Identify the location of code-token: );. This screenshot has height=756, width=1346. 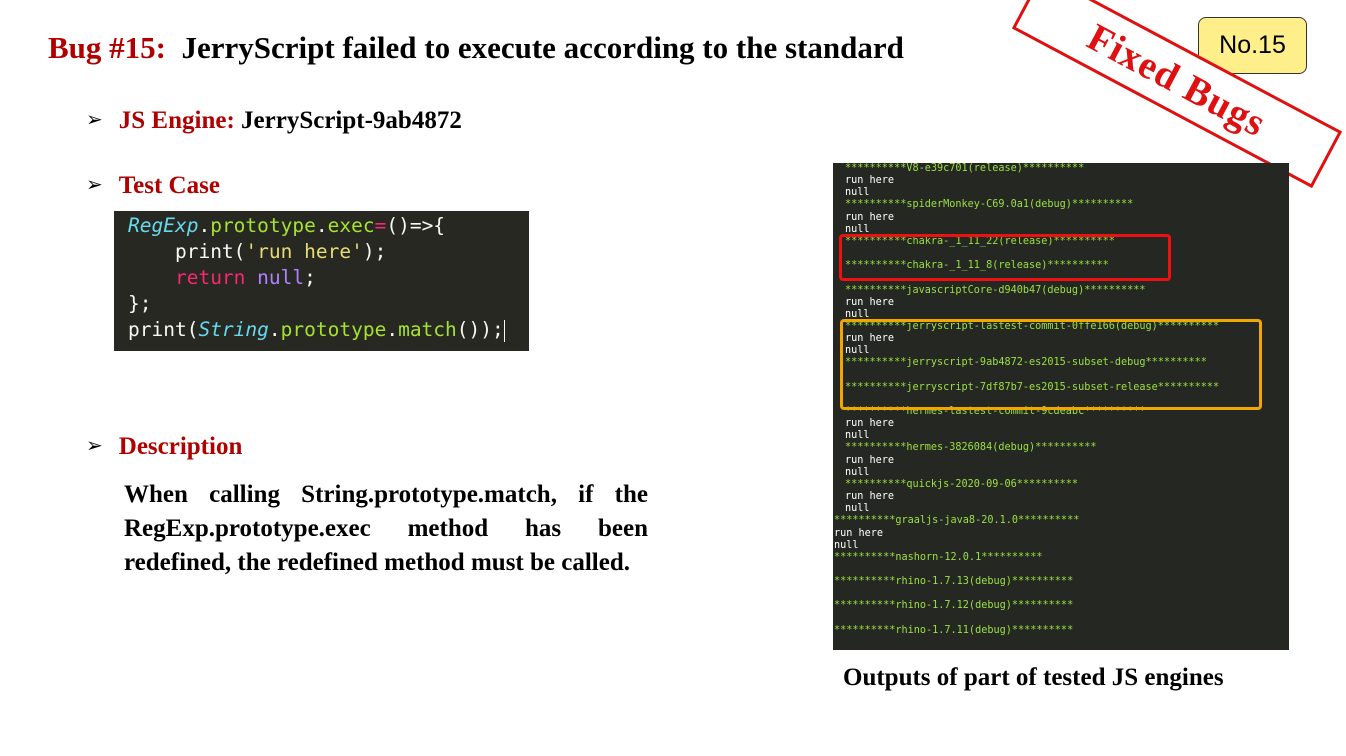
(374, 251).